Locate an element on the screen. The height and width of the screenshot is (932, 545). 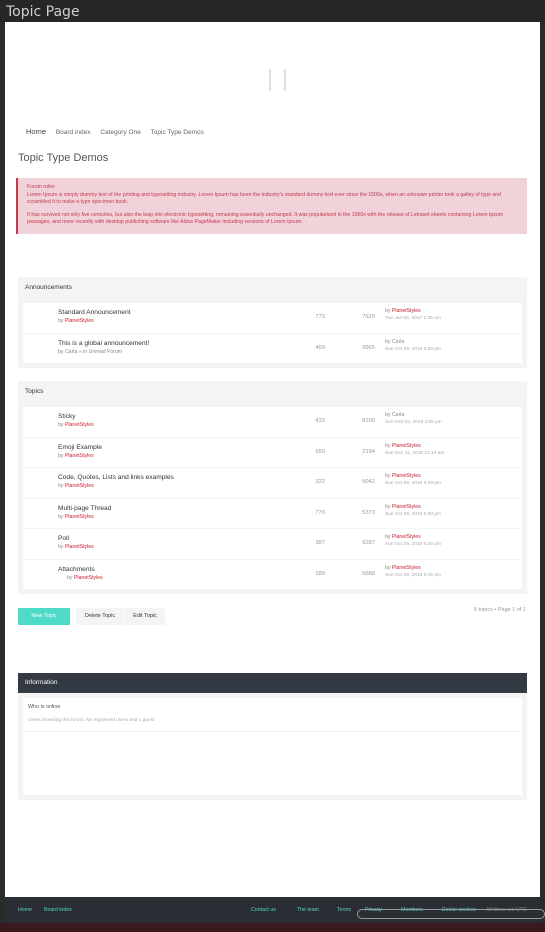
topic-title: Emoji Example is located at coordinates (80, 447).